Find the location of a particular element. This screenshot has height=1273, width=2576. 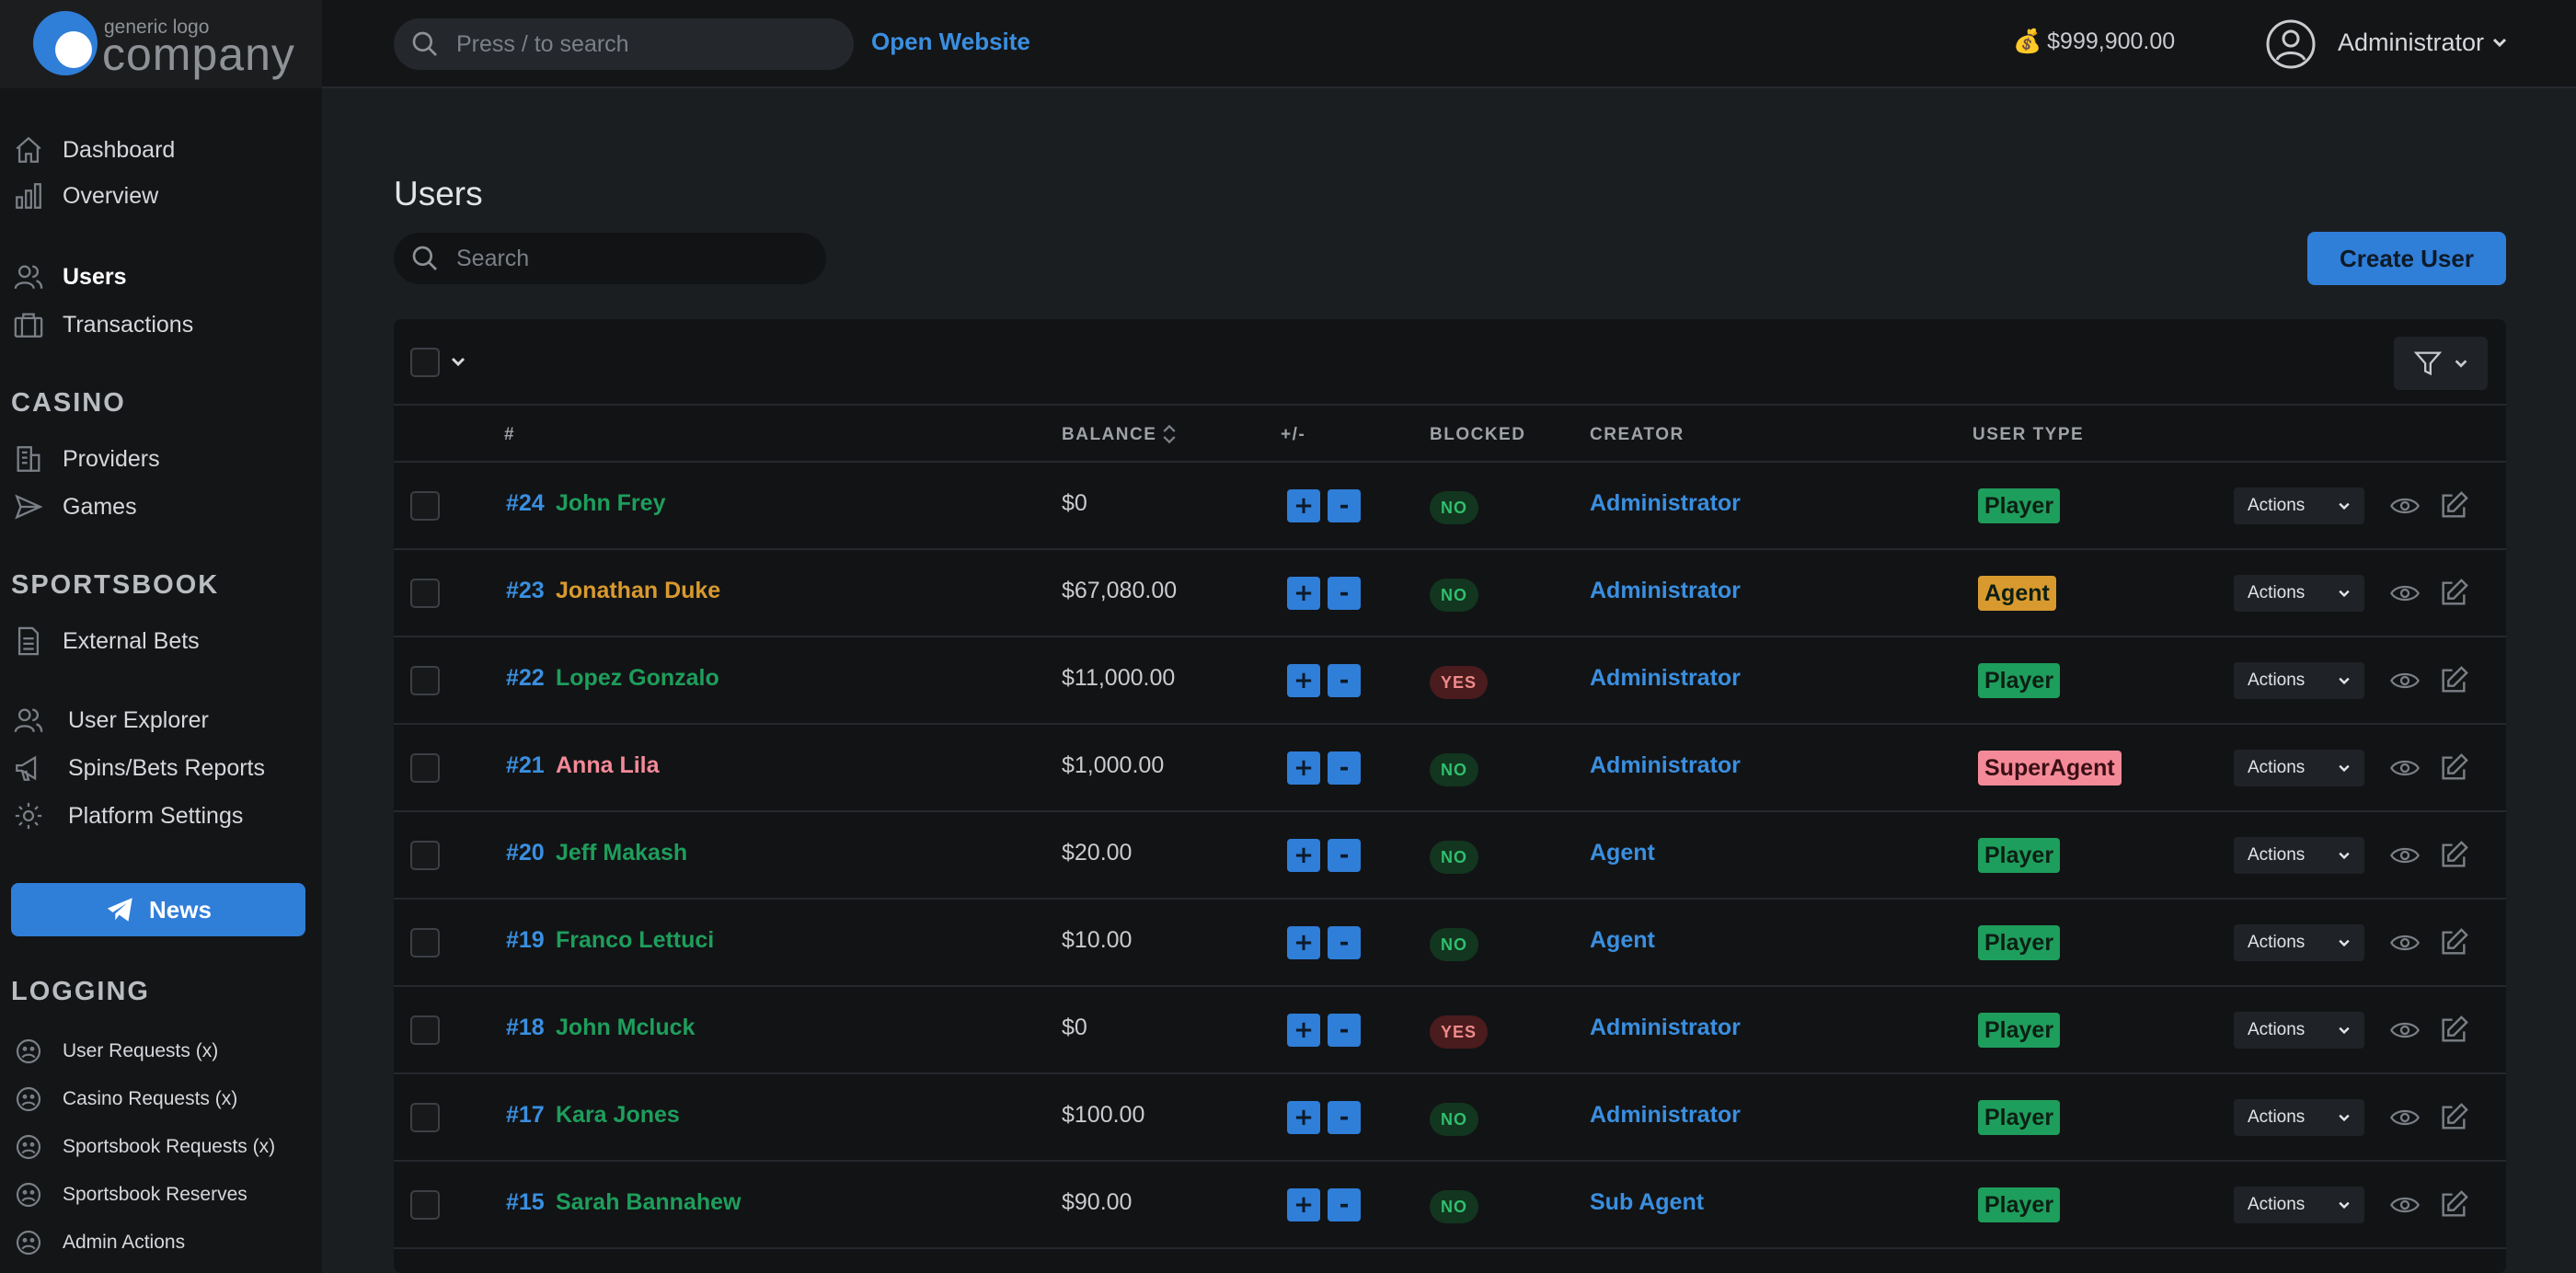

user-name-link: Kara Jones is located at coordinates (618, 1115).